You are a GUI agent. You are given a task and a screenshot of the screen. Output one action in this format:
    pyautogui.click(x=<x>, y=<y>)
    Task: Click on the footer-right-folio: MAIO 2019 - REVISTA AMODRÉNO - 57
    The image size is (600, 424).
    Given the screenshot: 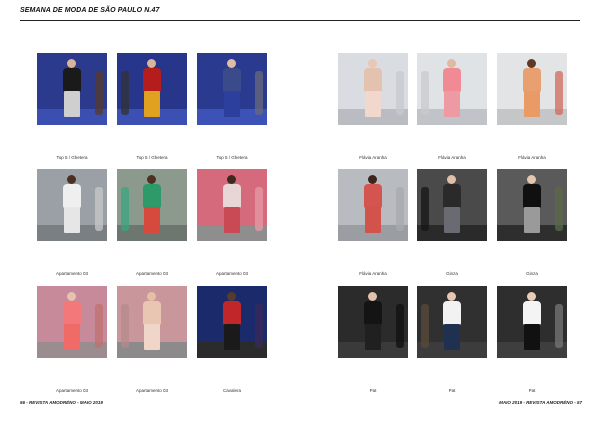 What is the action you would take?
    pyautogui.click(x=540, y=402)
    